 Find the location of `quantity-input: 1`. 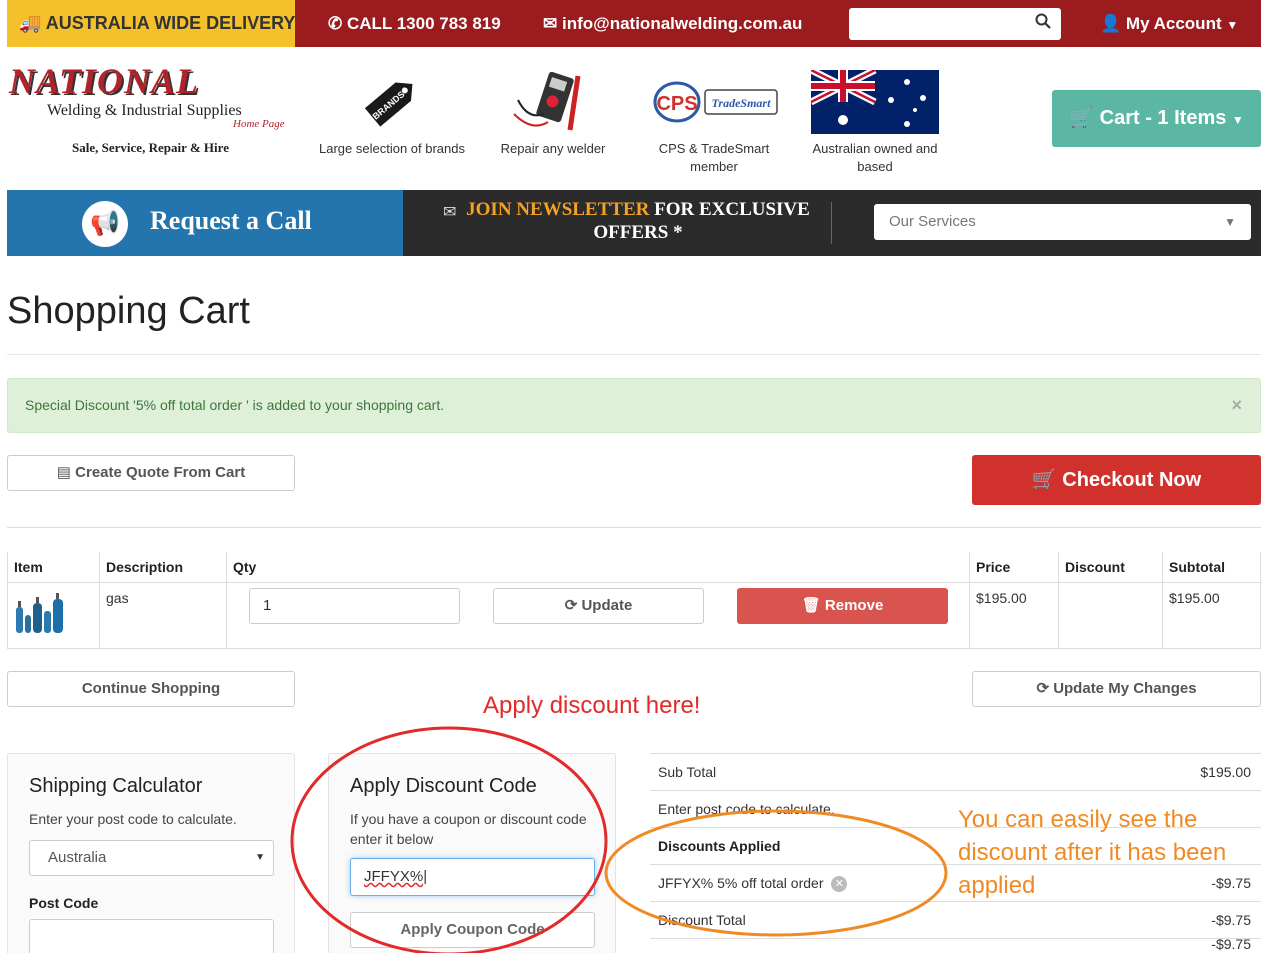

quantity-input: 1 is located at coordinates (354, 606).